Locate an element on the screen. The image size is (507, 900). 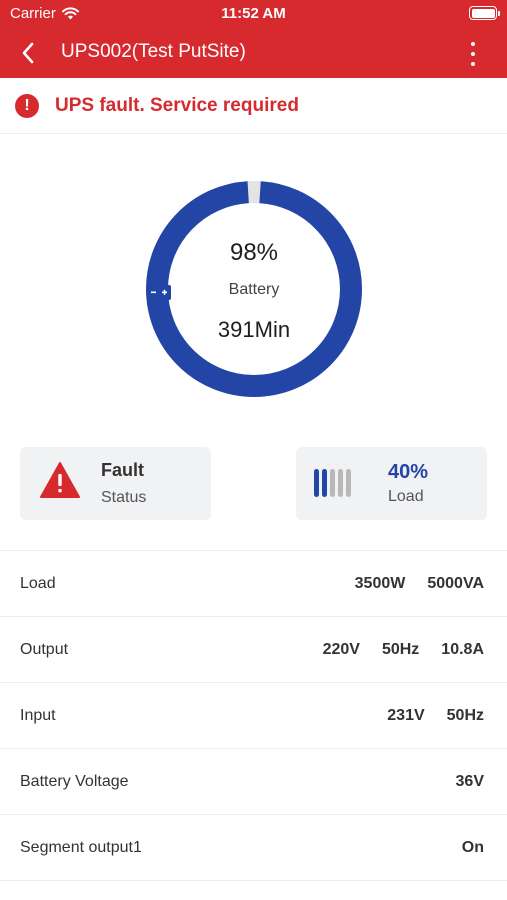
error-icon: ! is located at coordinates (27, 105).